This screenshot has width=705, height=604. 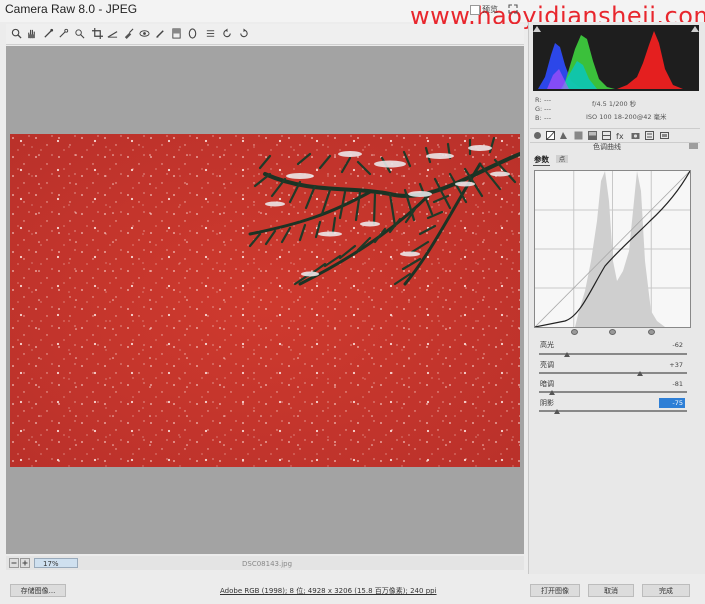 What do you see at coordinates (672, 384) in the screenshot?
I see `slider-darks-value: -81` at bounding box center [672, 384].